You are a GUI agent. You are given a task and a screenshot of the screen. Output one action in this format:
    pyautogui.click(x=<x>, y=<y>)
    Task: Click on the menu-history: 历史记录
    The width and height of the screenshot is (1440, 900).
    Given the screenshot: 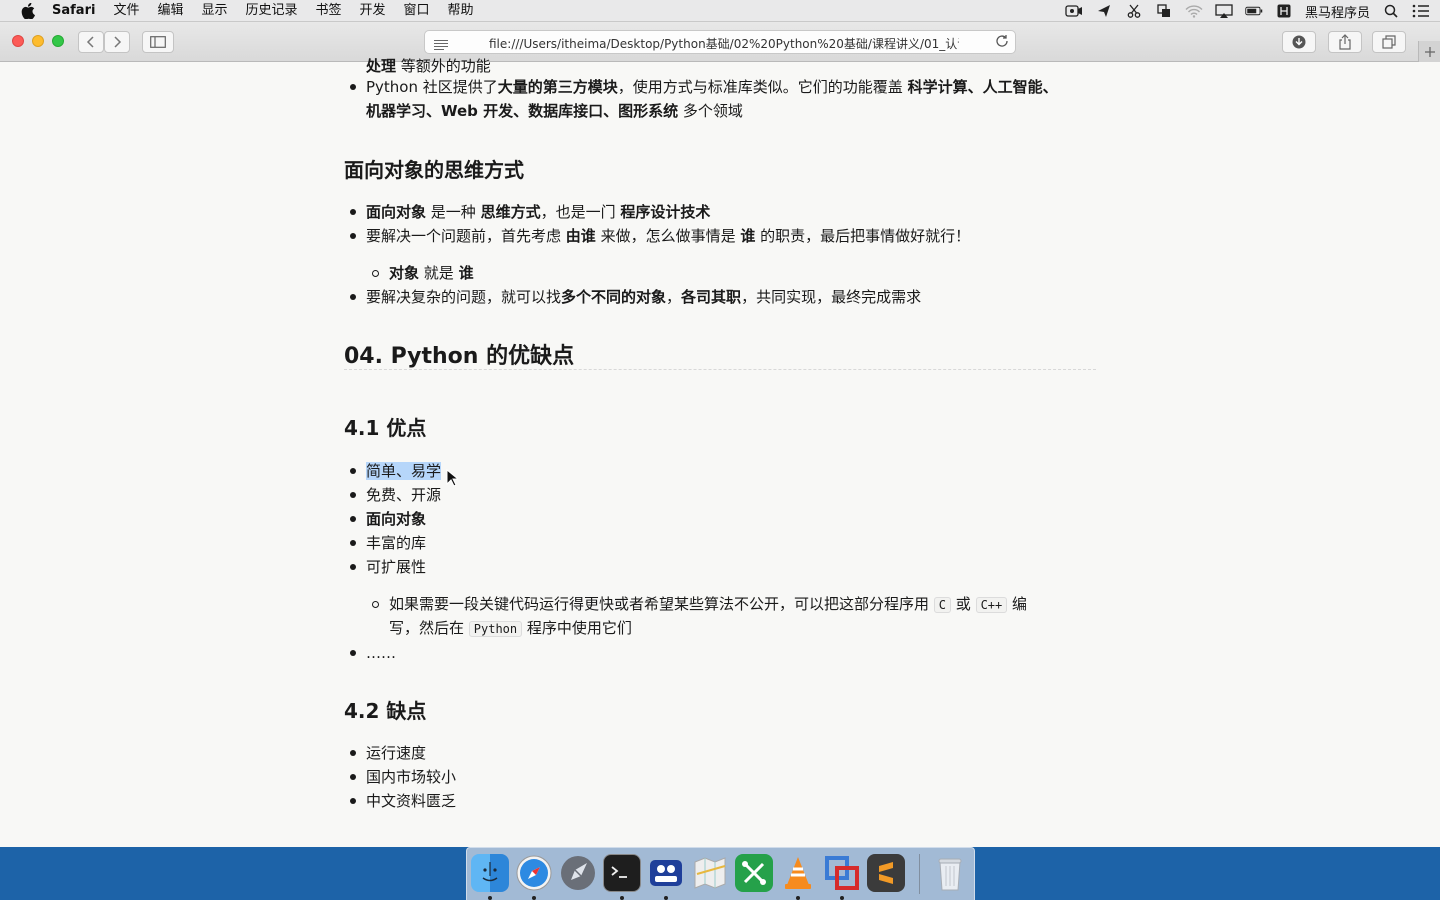 What is the action you would take?
    pyautogui.click(x=271, y=11)
    